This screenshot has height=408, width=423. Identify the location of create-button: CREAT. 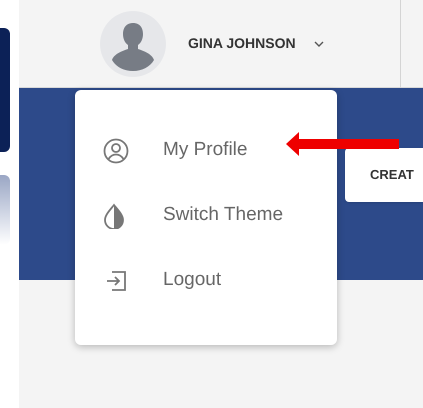
(384, 175).